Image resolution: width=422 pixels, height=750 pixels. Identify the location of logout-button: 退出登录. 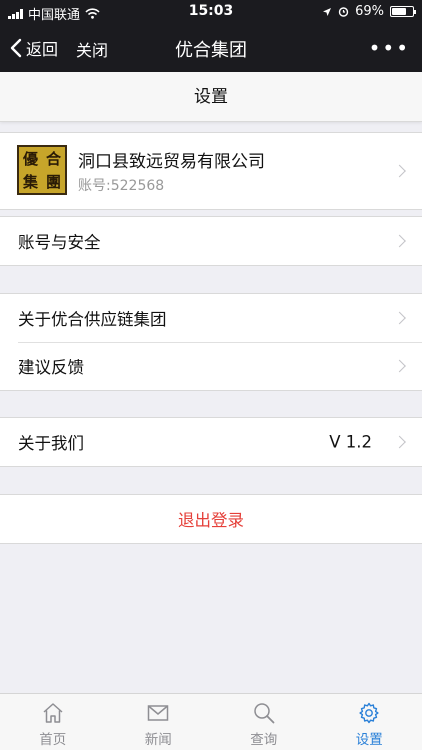
(211, 519).